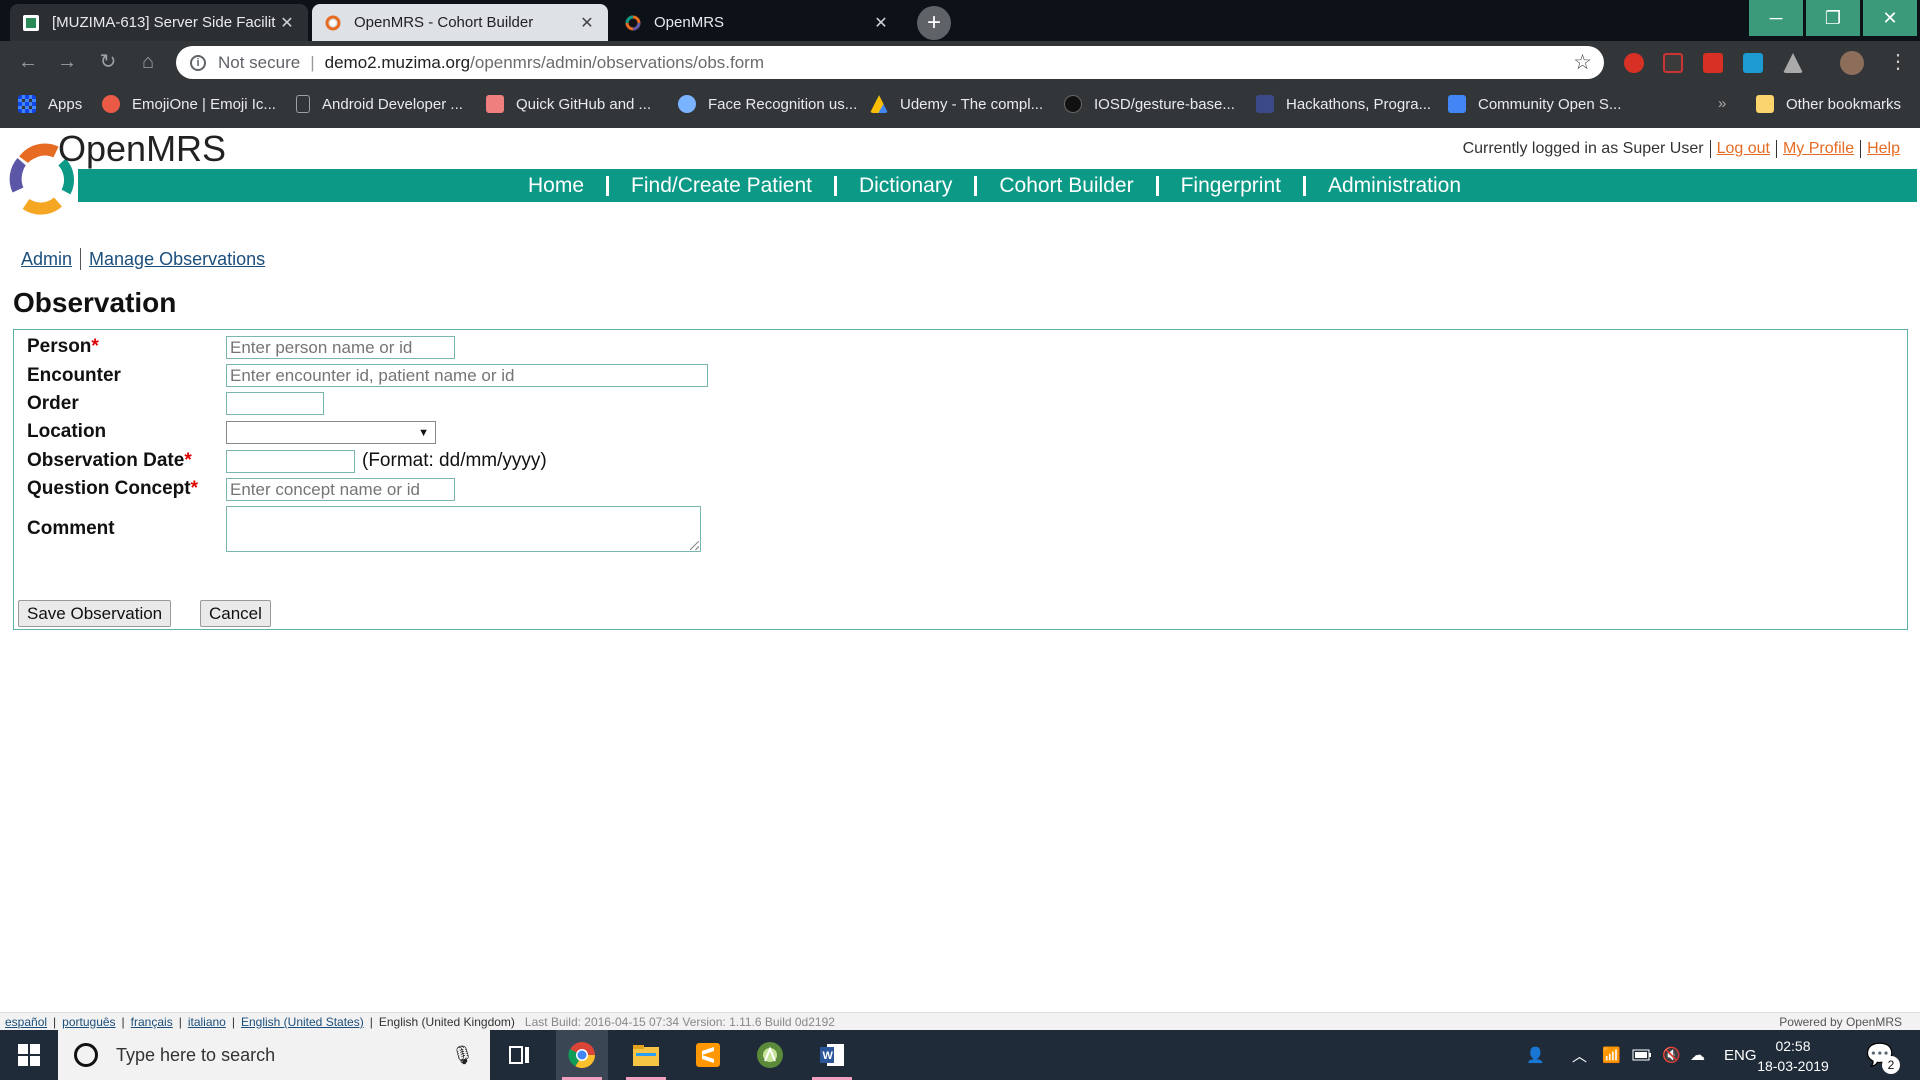 The height and width of the screenshot is (1080, 1920). Describe the element at coordinates (1890, 18) in the screenshot. I see `window-close-button: ✕` at that location.